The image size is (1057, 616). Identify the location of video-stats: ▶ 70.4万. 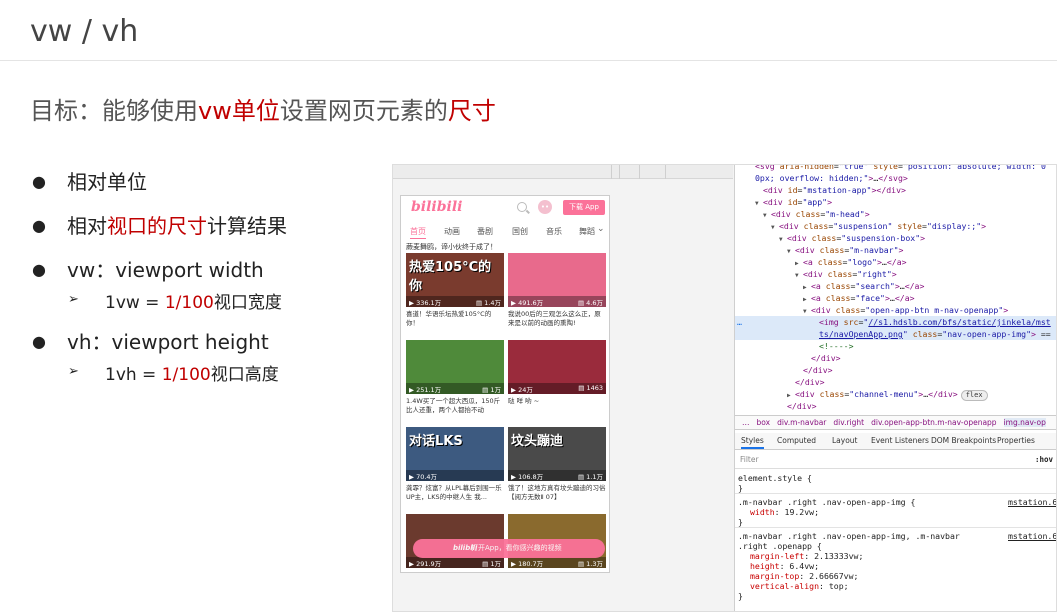
(455, 475).